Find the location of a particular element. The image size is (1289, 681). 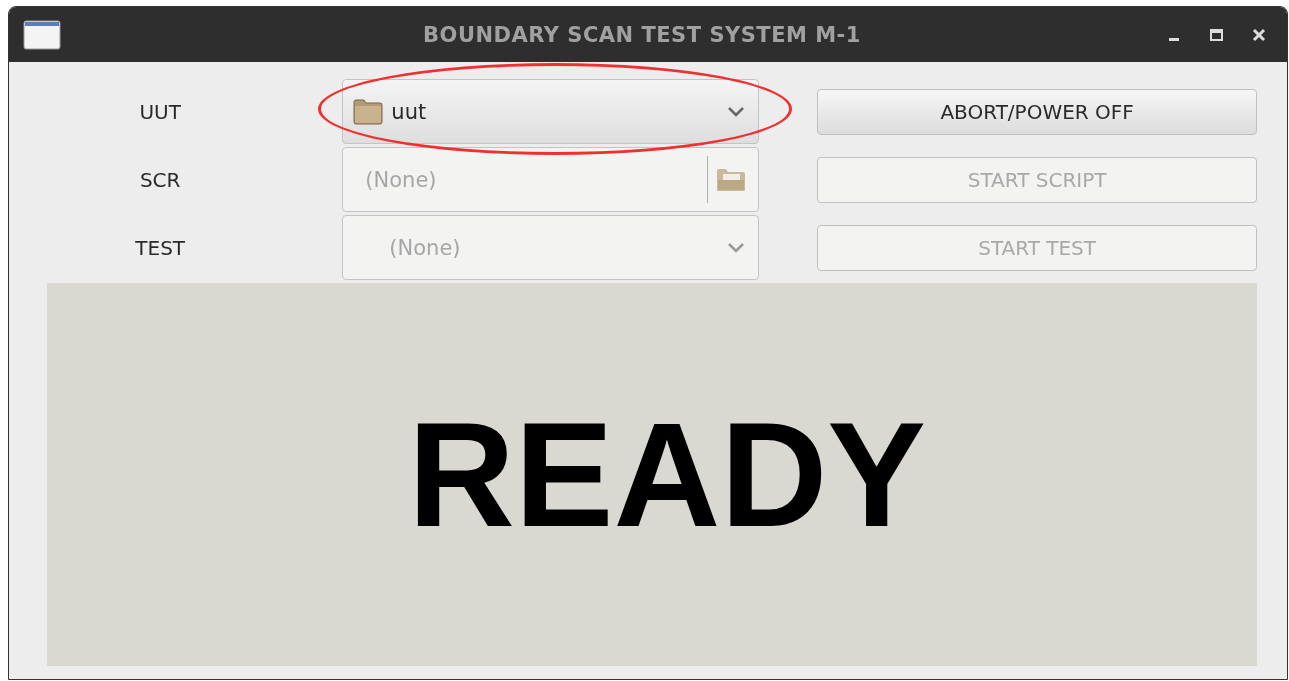

window-title: BOUNDARY SCAN TEST SYSTEM M-1 is located at coordinates (642, 34).